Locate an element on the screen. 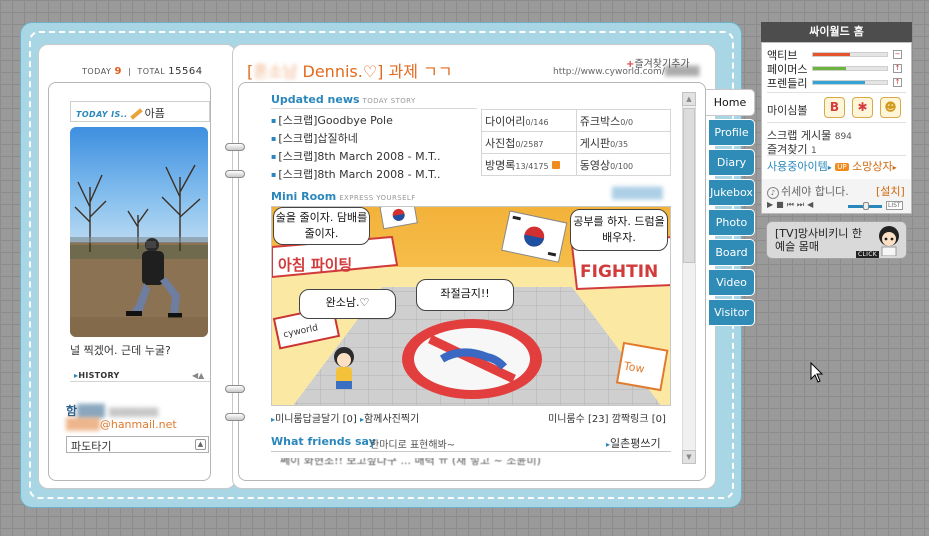  count-label: 방명록 is located at coordinates (500, 165).